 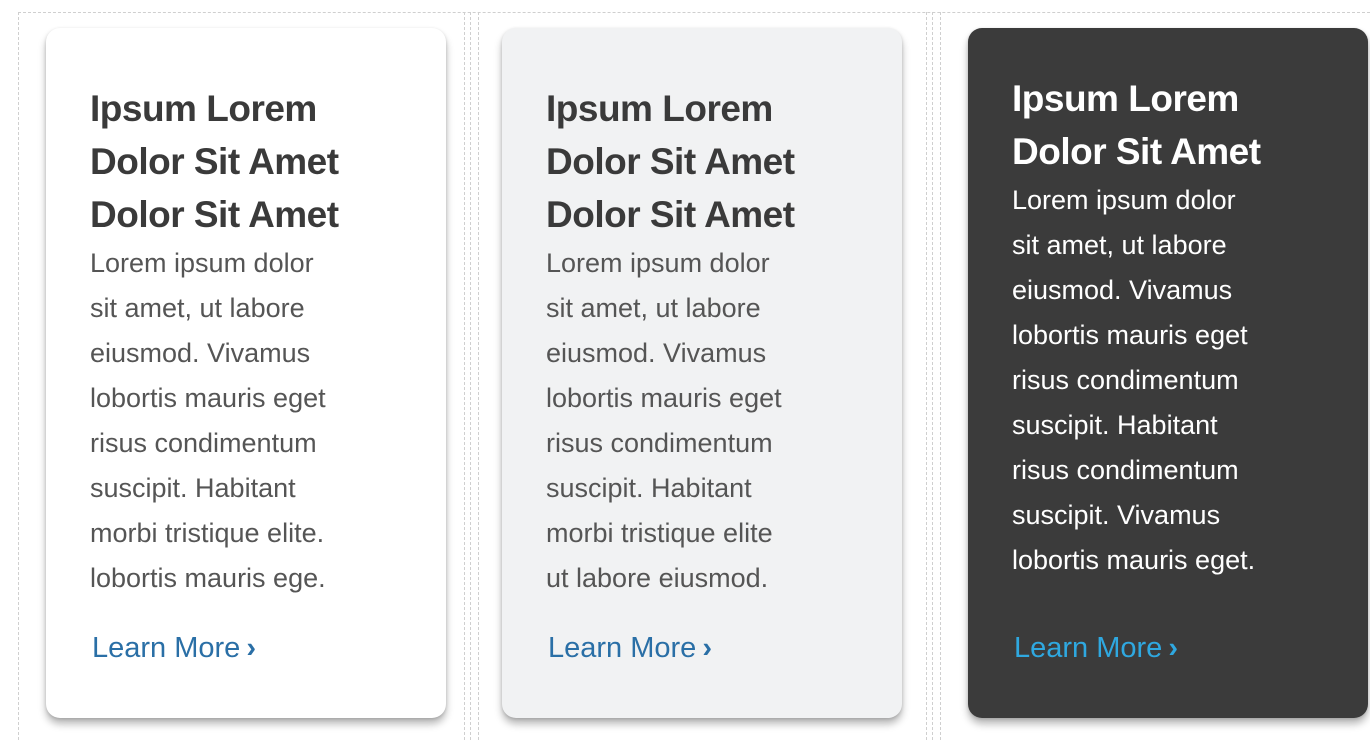 What do you see at coordinates (1116, 515) in the screenshot?
I see `card-body-line: suscipit. Vivamus` at bounding box center [1116, 515].